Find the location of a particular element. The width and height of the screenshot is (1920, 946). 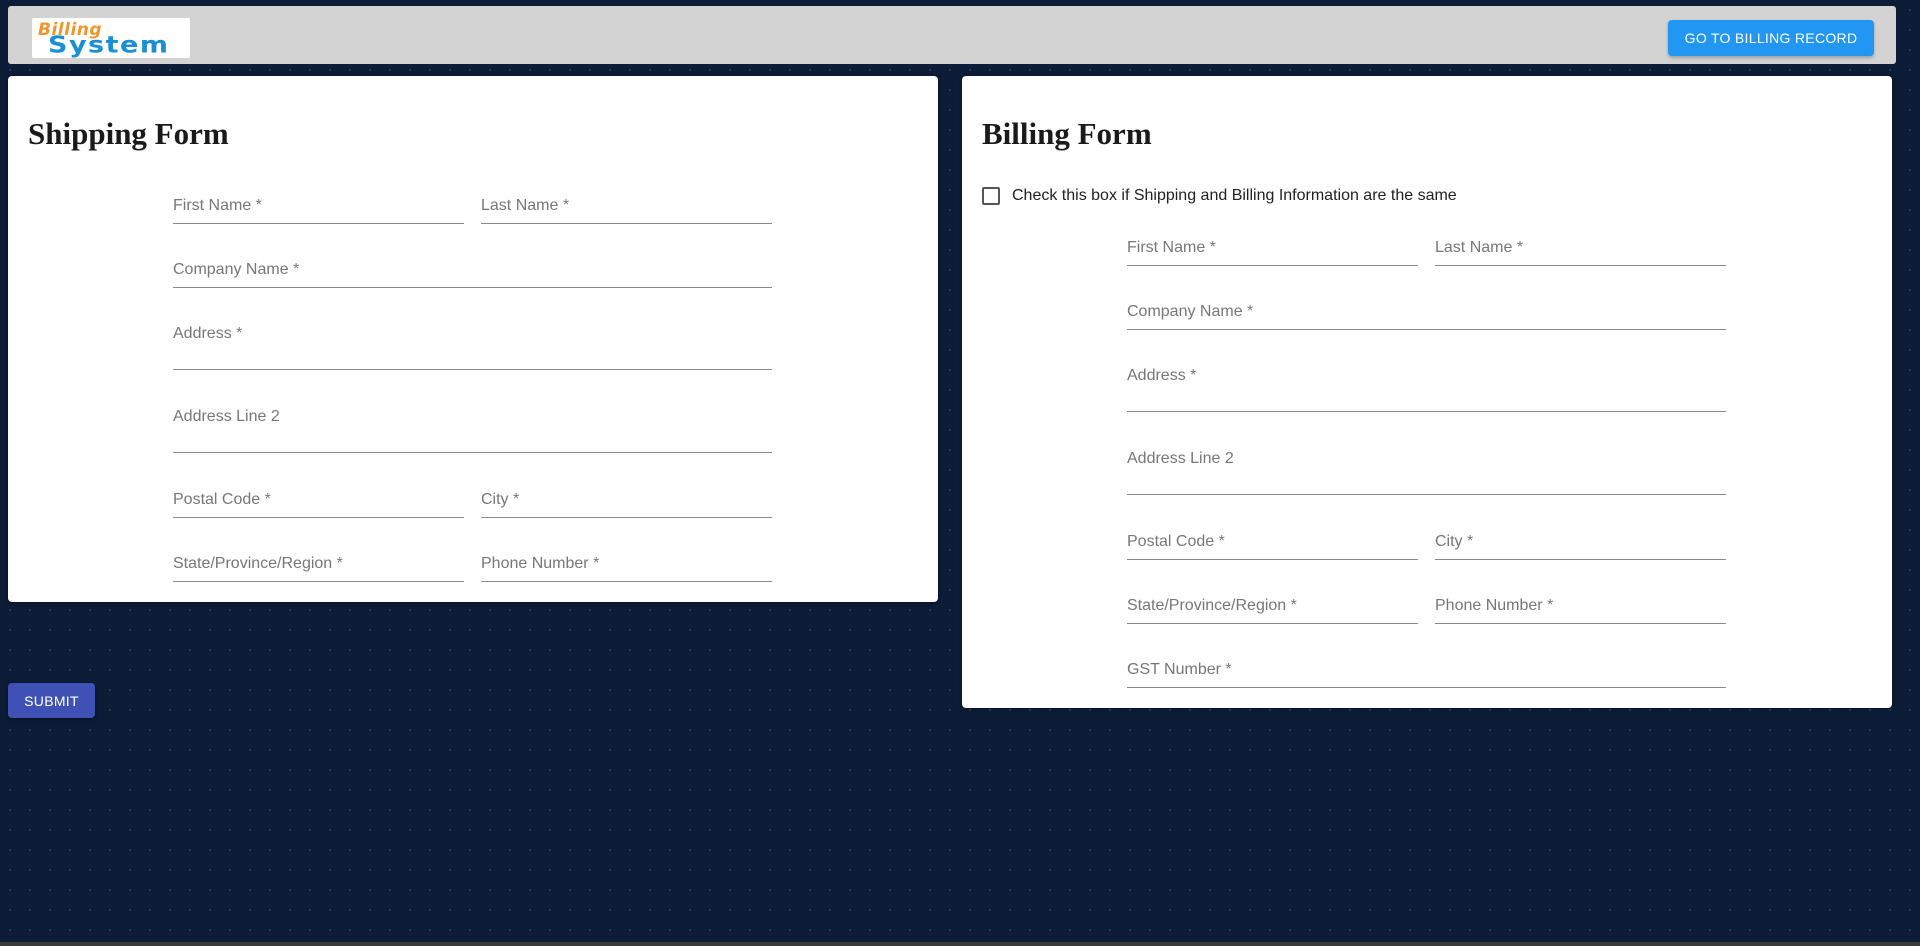

shipping-state-field: State/Province/Region * is located at coordinates (318, 568).